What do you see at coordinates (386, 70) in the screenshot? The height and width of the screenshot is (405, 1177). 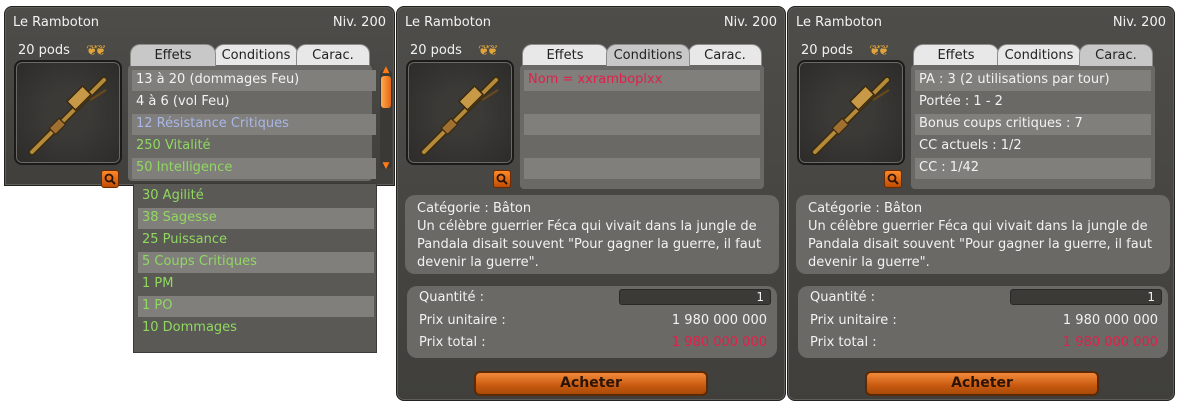 I see `arrow-up-icon: ▲` at bounding box center [386, 70].